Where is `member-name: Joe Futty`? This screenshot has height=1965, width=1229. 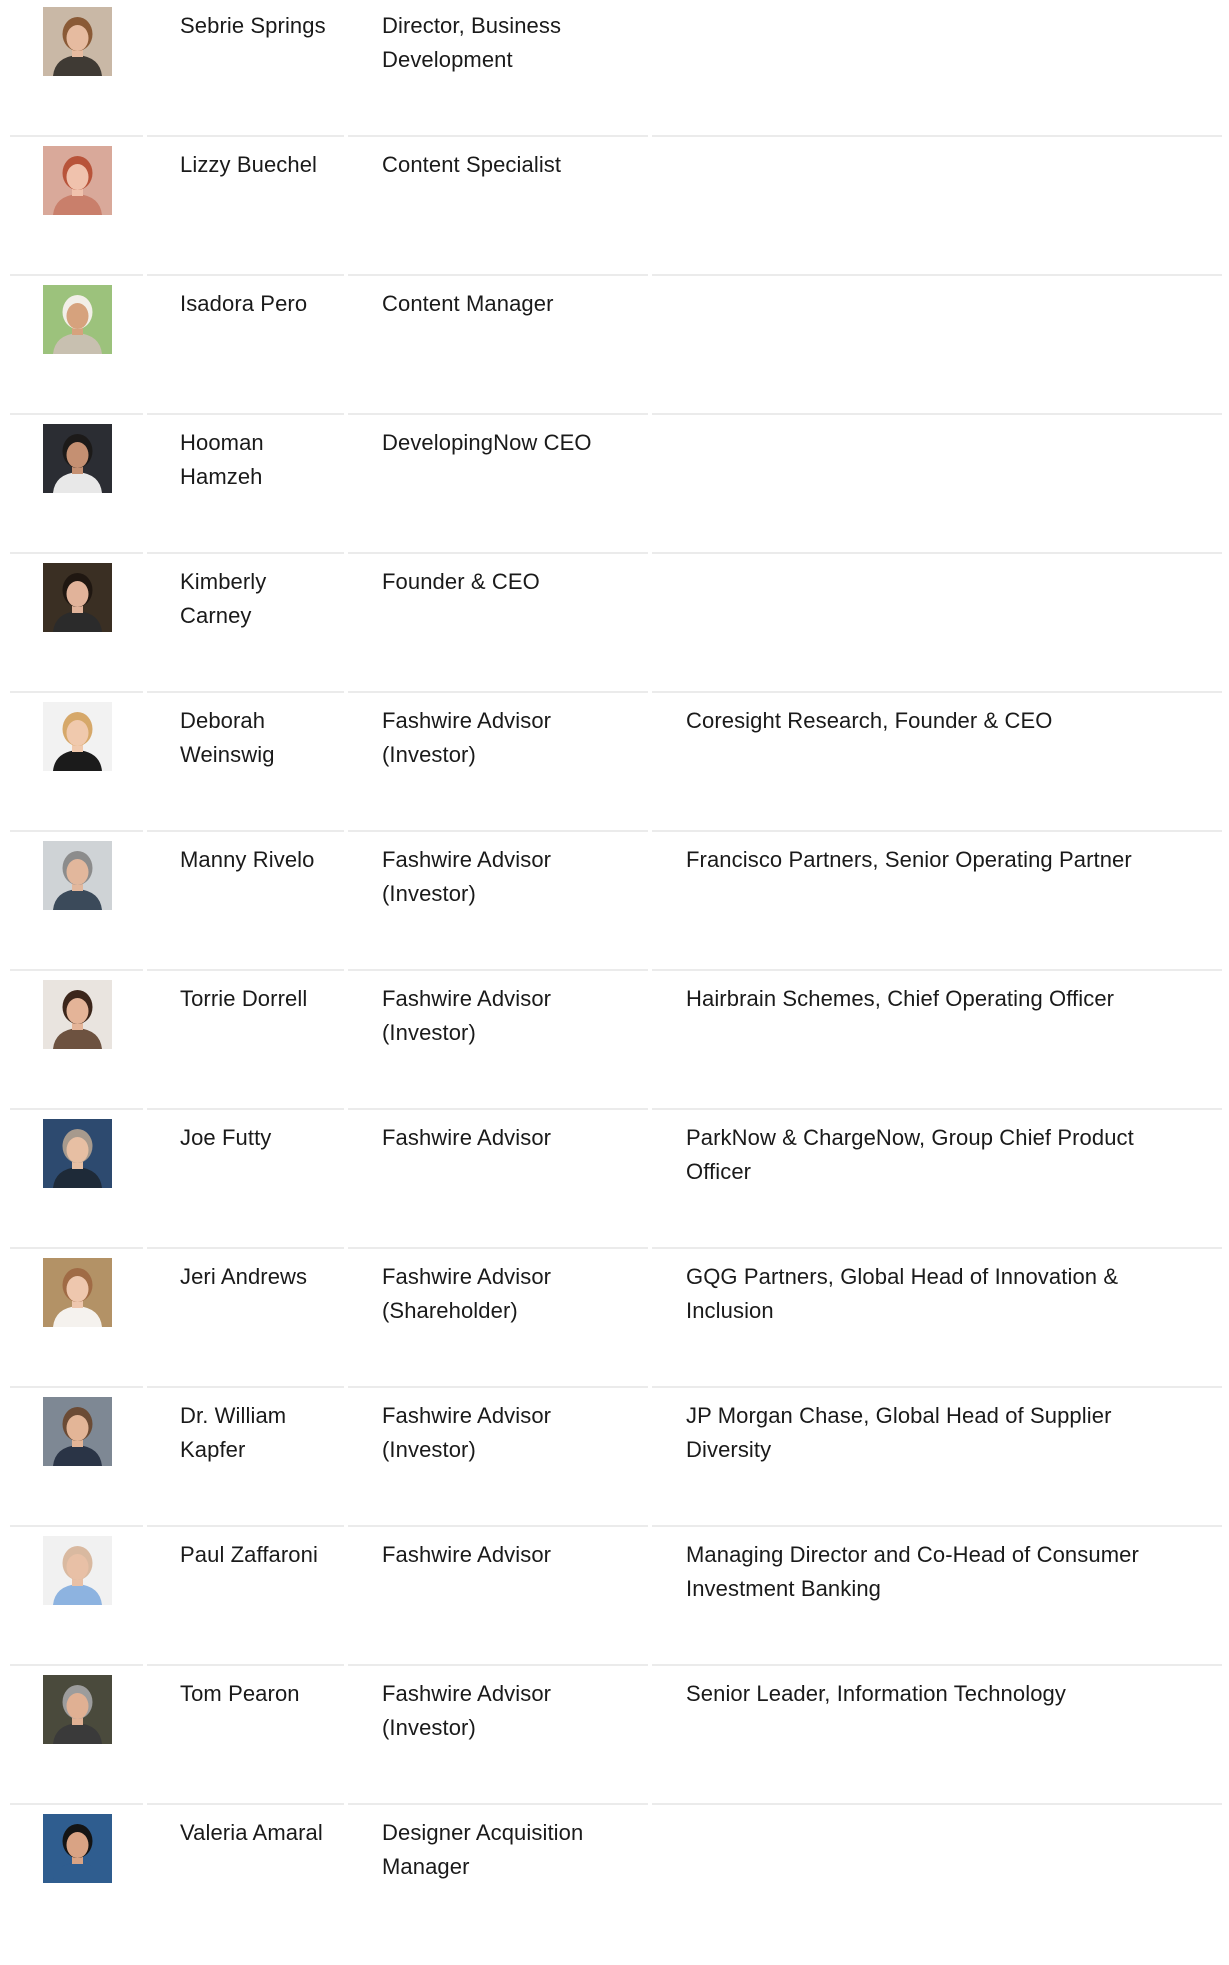 member-name: Joe Futty is located at coordinates (226, 1137).